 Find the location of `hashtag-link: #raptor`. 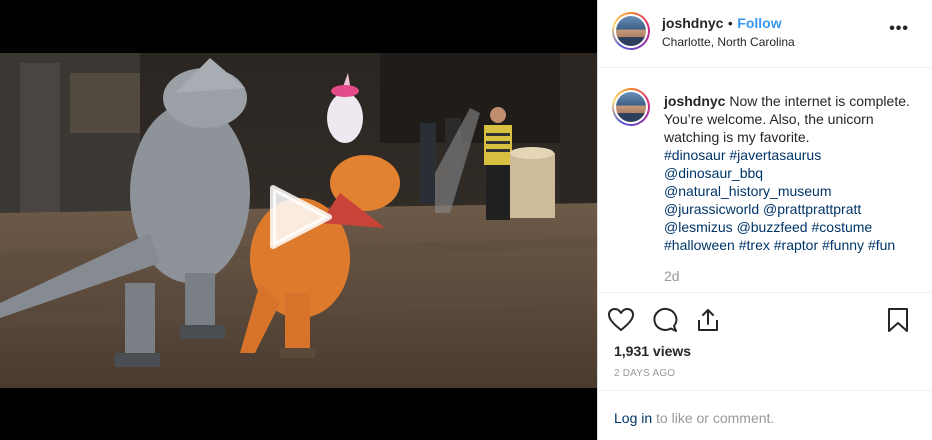

hashtag-link: #raptor is located at coordinates (796, 245).